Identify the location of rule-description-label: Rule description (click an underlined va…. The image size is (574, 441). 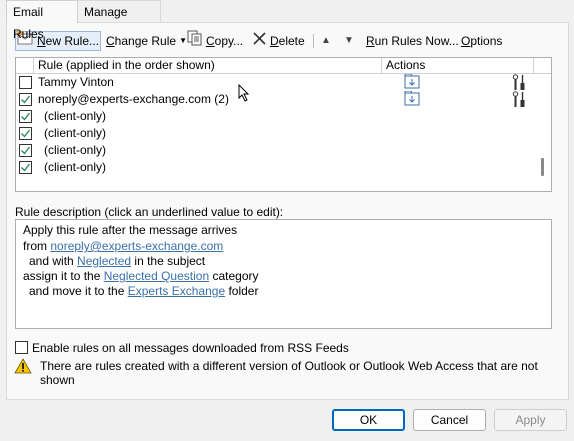
(149, 212).